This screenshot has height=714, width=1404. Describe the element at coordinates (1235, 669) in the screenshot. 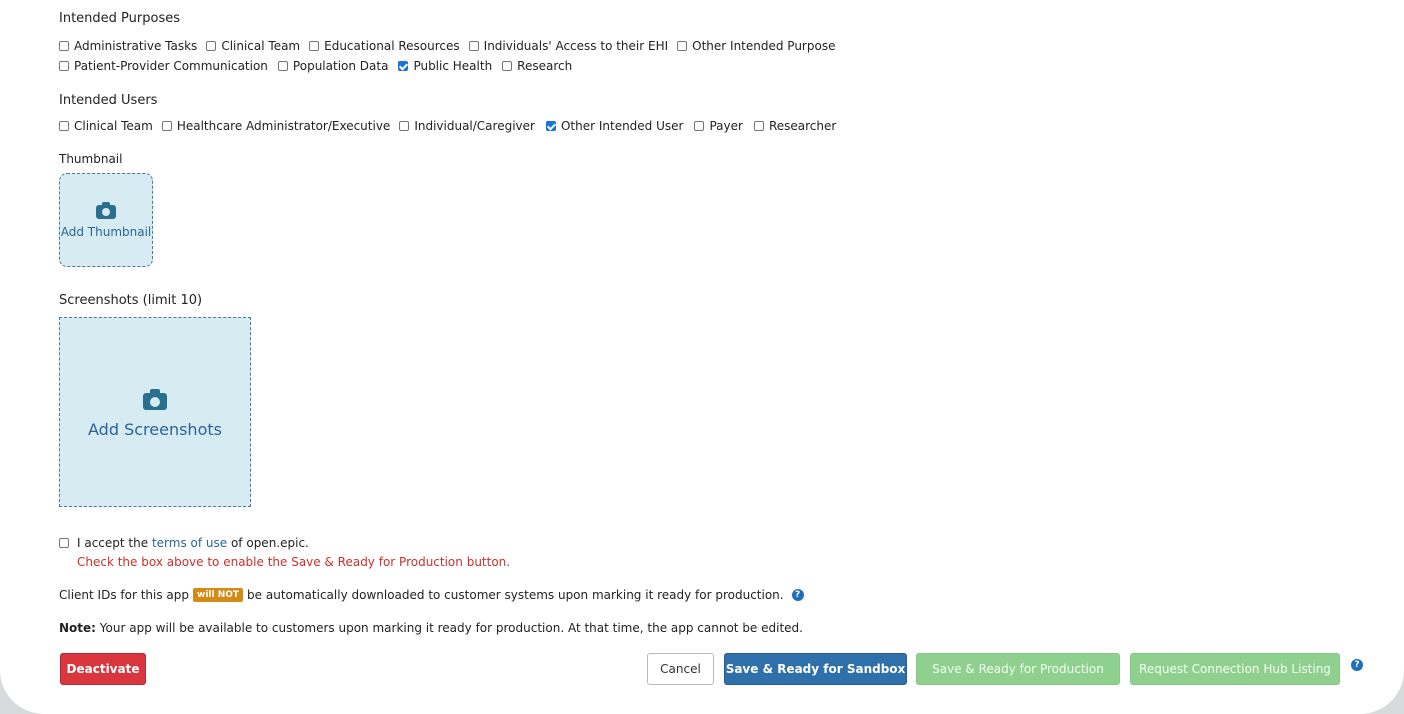

I see `request-connection-hub-listing-button: Request Connection Hub Listing` at that location.